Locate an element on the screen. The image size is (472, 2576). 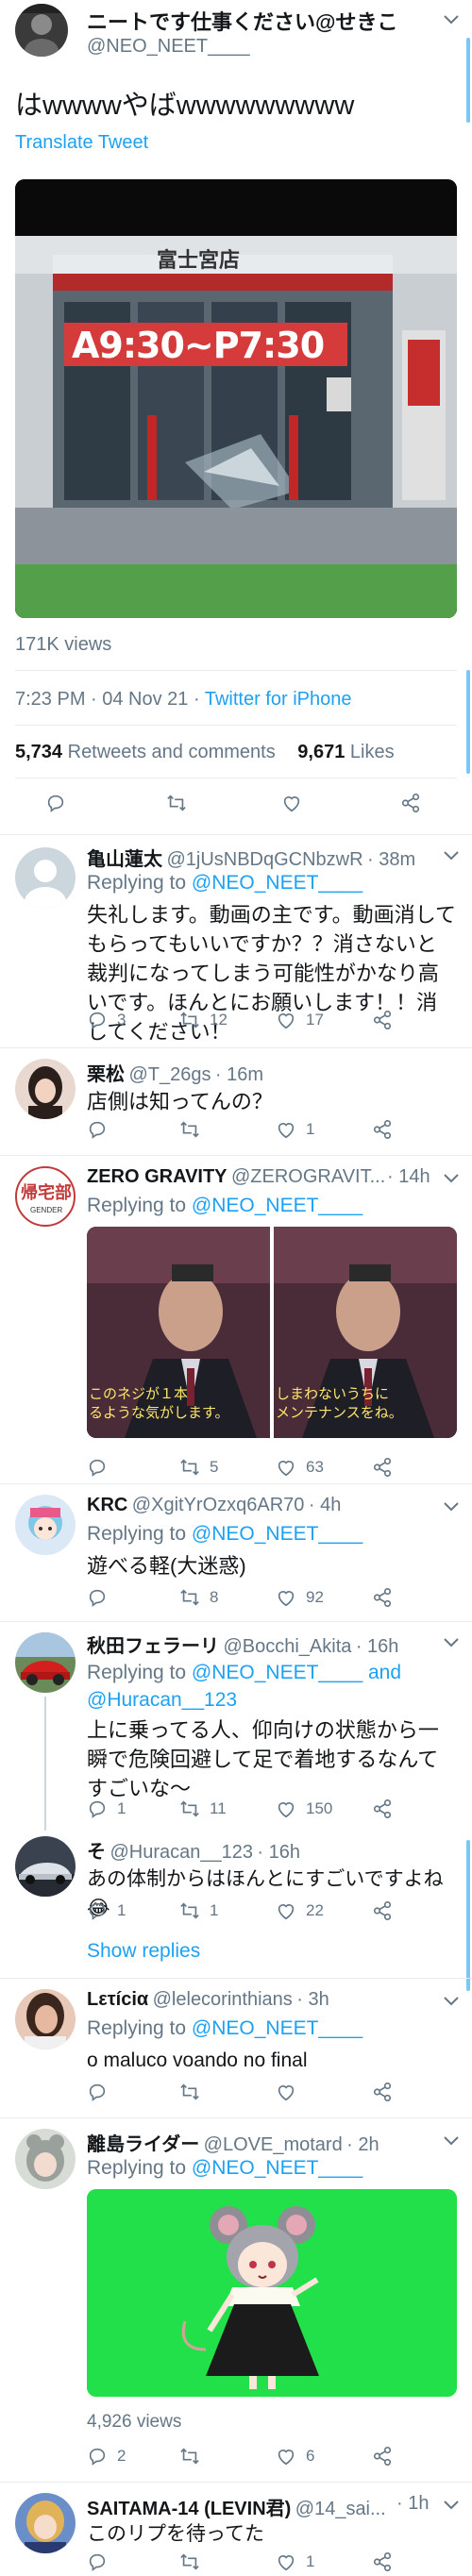
reply-author-name: 栗松 is located at coordinates (106, 1074).